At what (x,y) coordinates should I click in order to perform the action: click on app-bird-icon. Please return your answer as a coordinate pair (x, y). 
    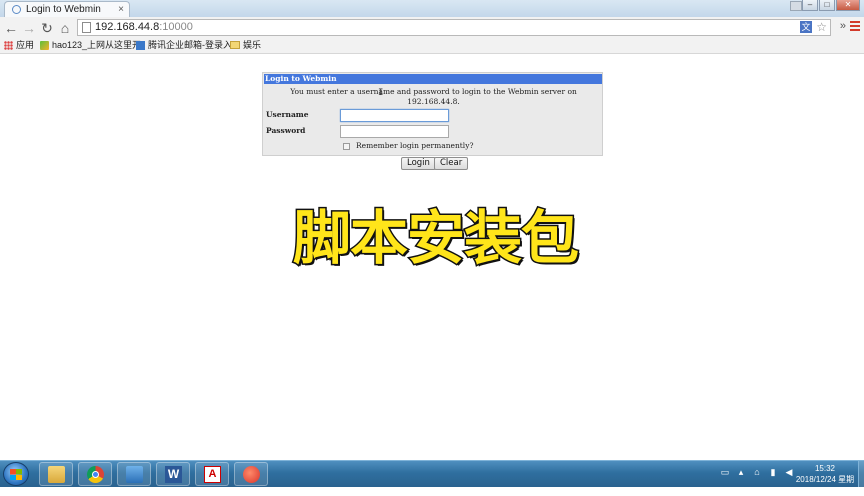
    Looking at the image, I should click on (251, 474).